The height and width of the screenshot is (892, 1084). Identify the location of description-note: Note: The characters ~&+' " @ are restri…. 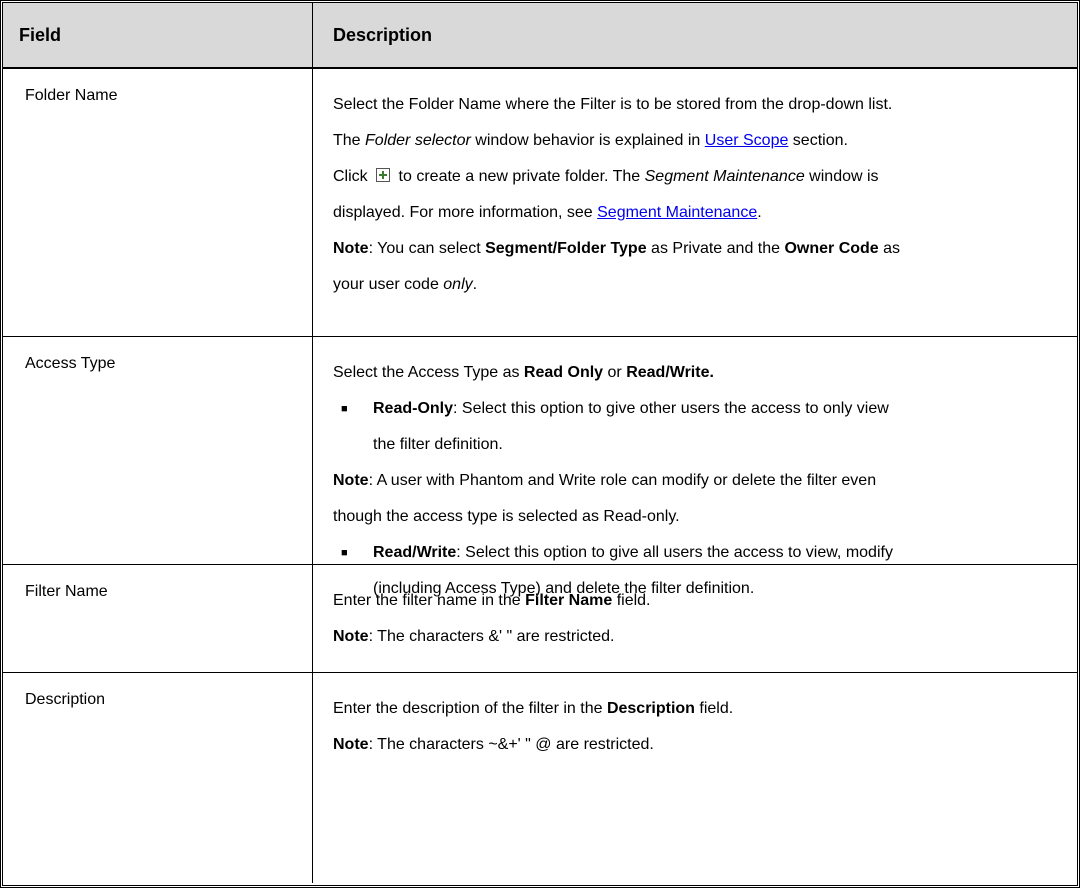
(700, 745).